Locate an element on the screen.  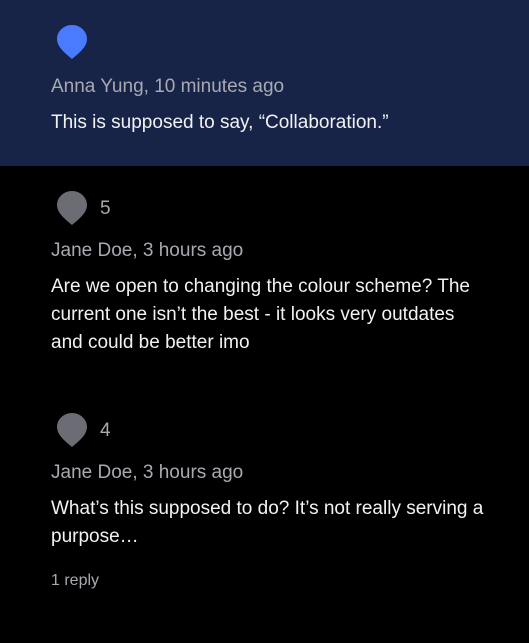
comment-author-time: Anna Yung, 10 minutes ago is located at coordinates (168, 86).